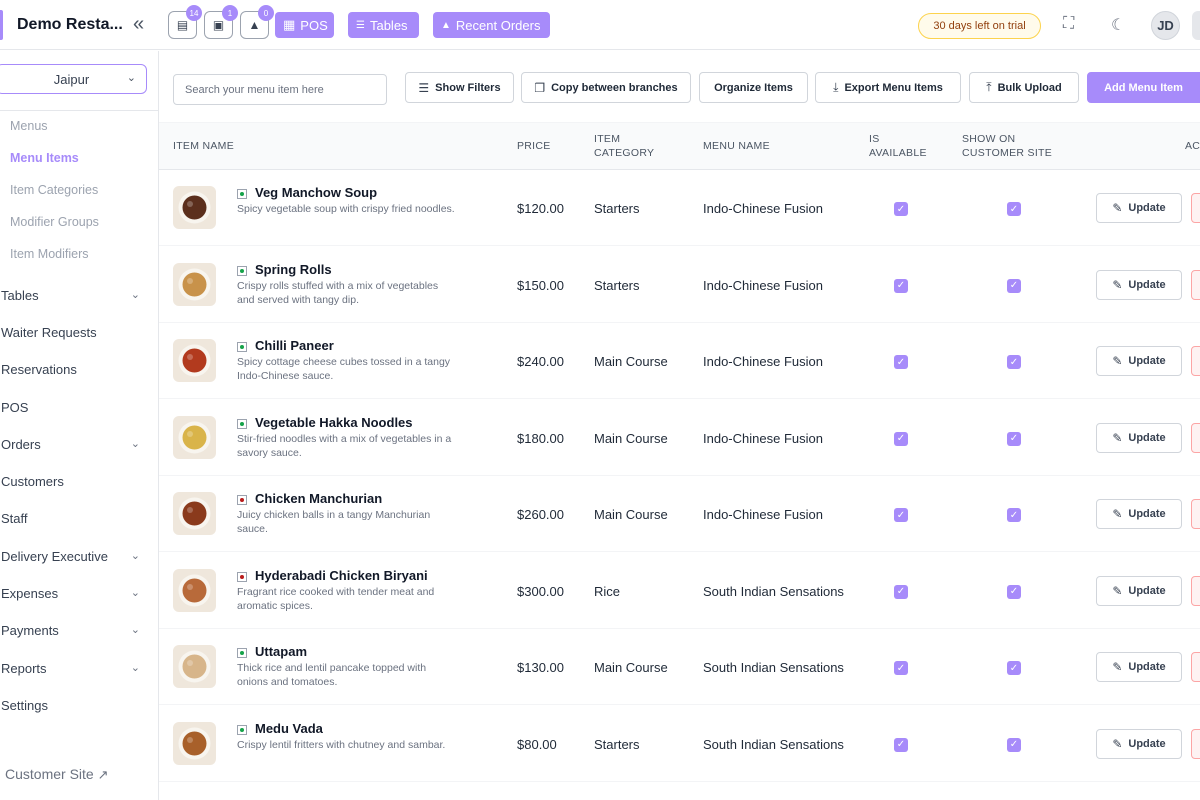  I want to click on sidebar-item-item-modifiers: Item Modifiers, so click(49, 254).